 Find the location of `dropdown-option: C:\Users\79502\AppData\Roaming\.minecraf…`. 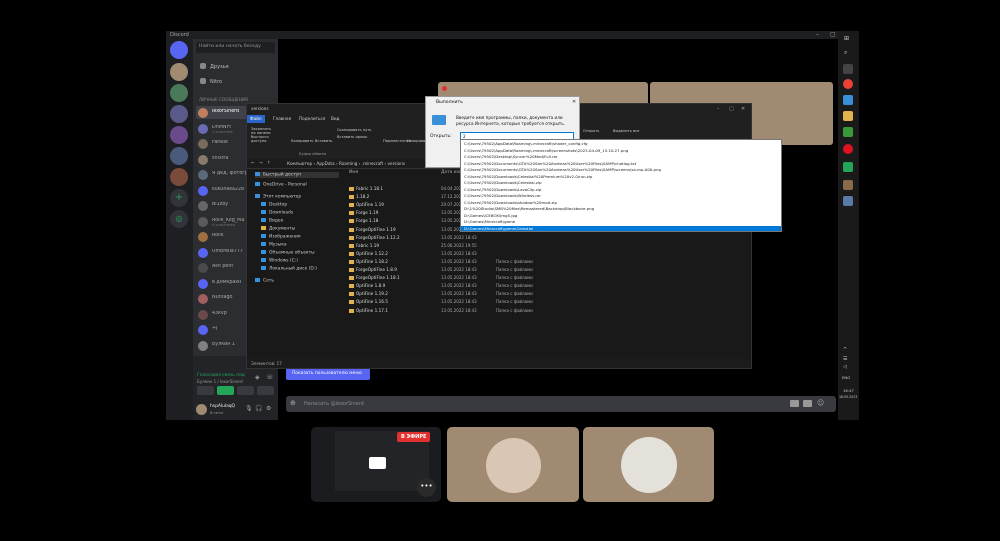

dropdown-option: C:\Users\79502\AppData\Roaming\.minecraf… is located at coordinates (546, 150).